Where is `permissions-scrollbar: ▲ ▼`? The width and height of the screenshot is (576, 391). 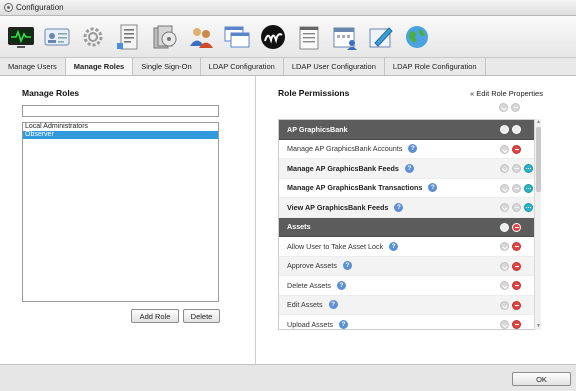
permissions-scrollbar: ▲ ▼ is located at coordinates (537, 224).